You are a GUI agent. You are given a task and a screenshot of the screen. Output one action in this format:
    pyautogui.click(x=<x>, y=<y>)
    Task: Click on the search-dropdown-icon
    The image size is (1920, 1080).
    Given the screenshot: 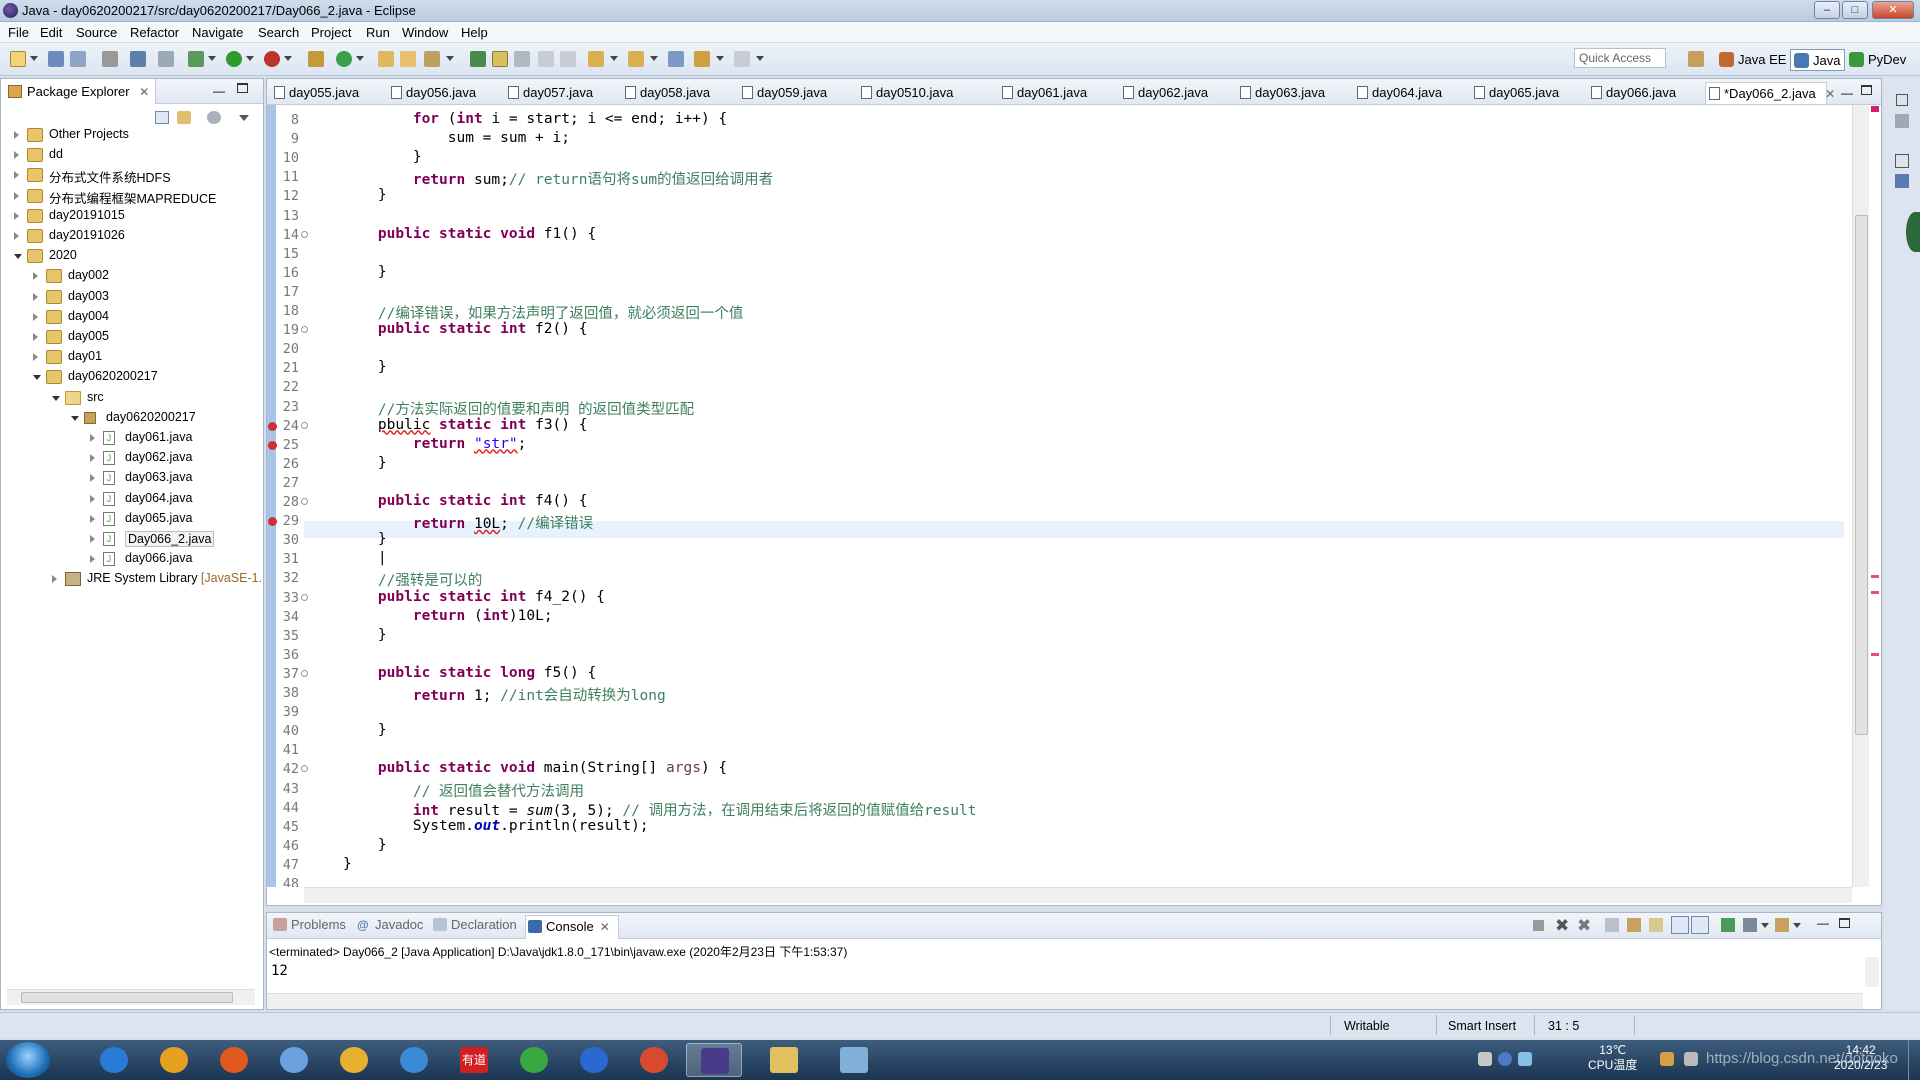 What is the action you would take?
    pyautogui.click(x=450, y=58)
    